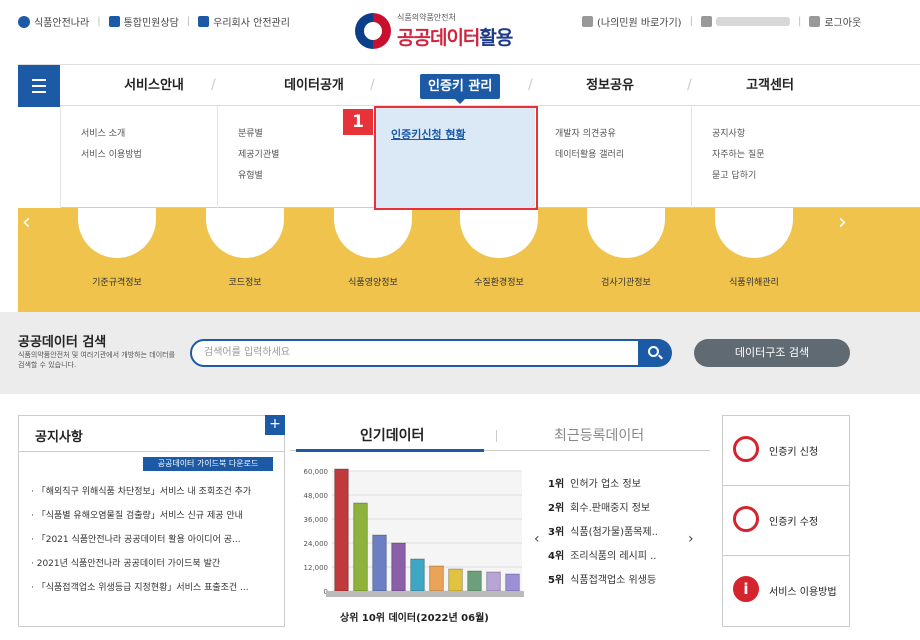  Describe the element at coordinates (156, 564) in the screenshot. I see `notice-item: · 2021년 식품안전나라 공공데이터 가이드북 발간` at that location.